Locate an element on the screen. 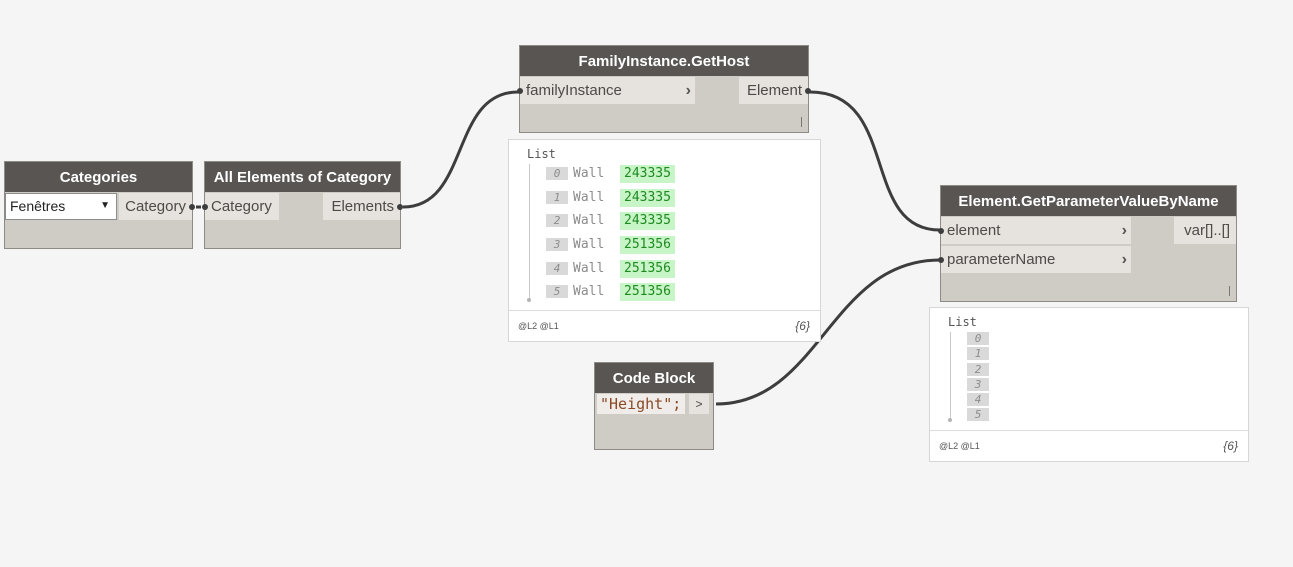 Image resolution: width=1293 pixels, height=567 pixels. output-port-code: > is located at coordinates (699, 404).